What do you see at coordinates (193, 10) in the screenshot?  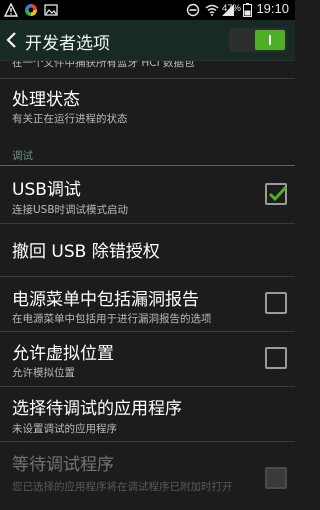 I see `no-entry-icon` at bounding box center [193, 10].